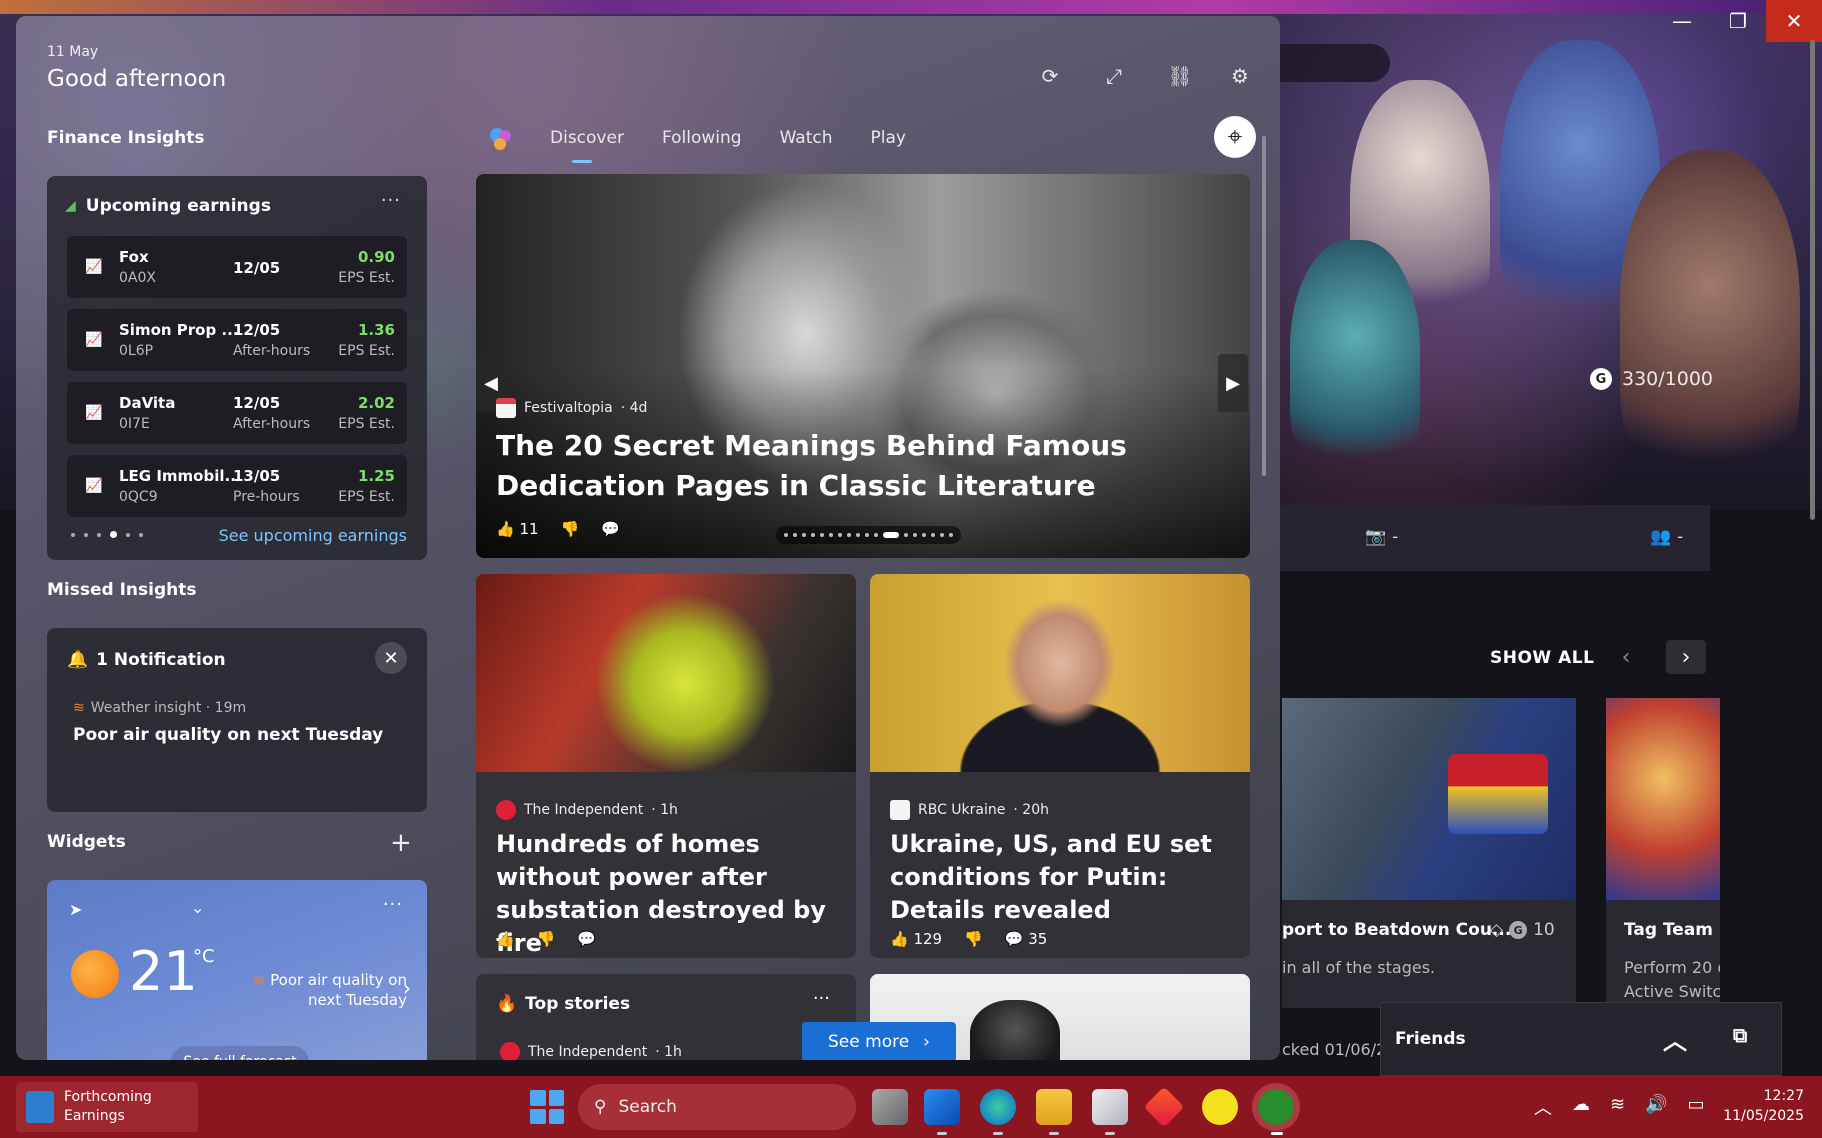 Image resolution: width=1822 pixels, height=1138 pixels. I want to click on close-notification-button: ✕, so click(391, 658).